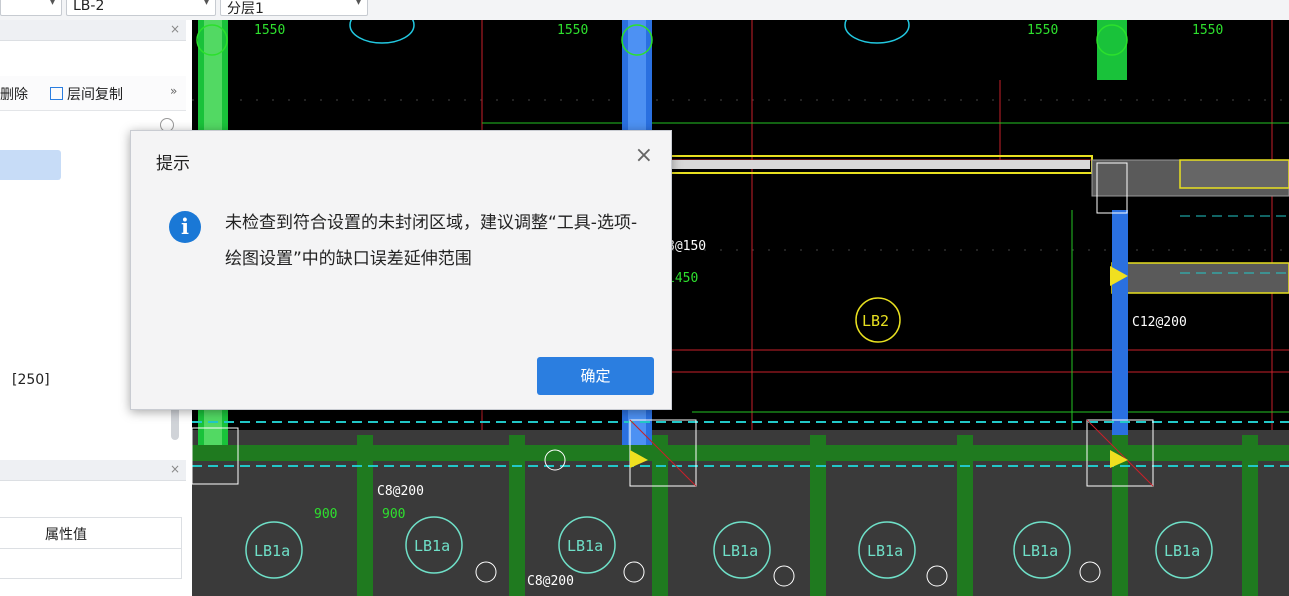  Describe the element at coordinates (1159, 322) in the screenshot. I see `svg-text: C12@200` at that location.